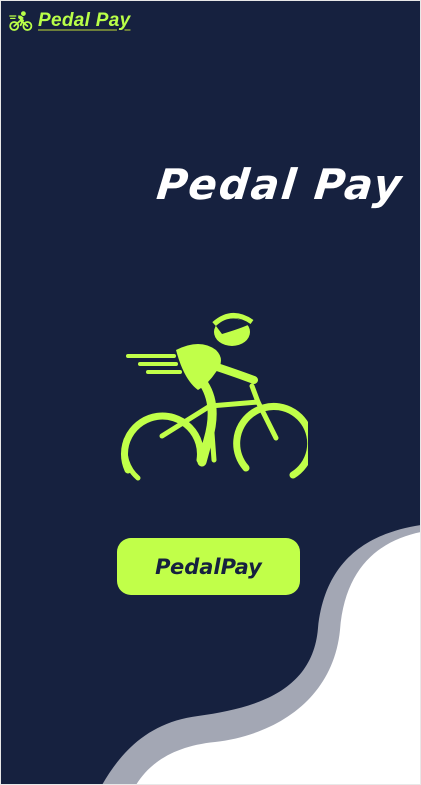 This screenshot has width=421, height=785. Describe the element at coordinates (84, 20) in the screenshot. I see `header-brand-name: Pedal Pay` at that location.